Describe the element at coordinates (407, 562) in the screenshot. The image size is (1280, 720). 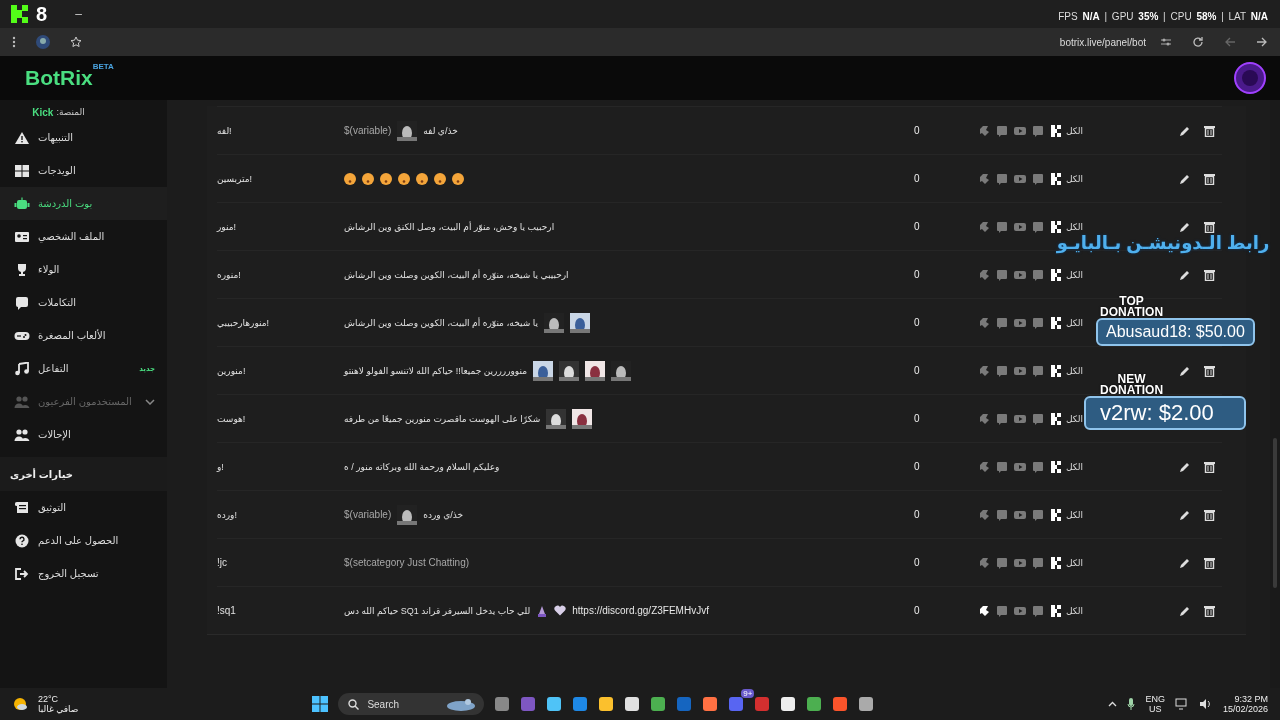
I see `variable-text: $(setcategory Just Chatting)` at that location.